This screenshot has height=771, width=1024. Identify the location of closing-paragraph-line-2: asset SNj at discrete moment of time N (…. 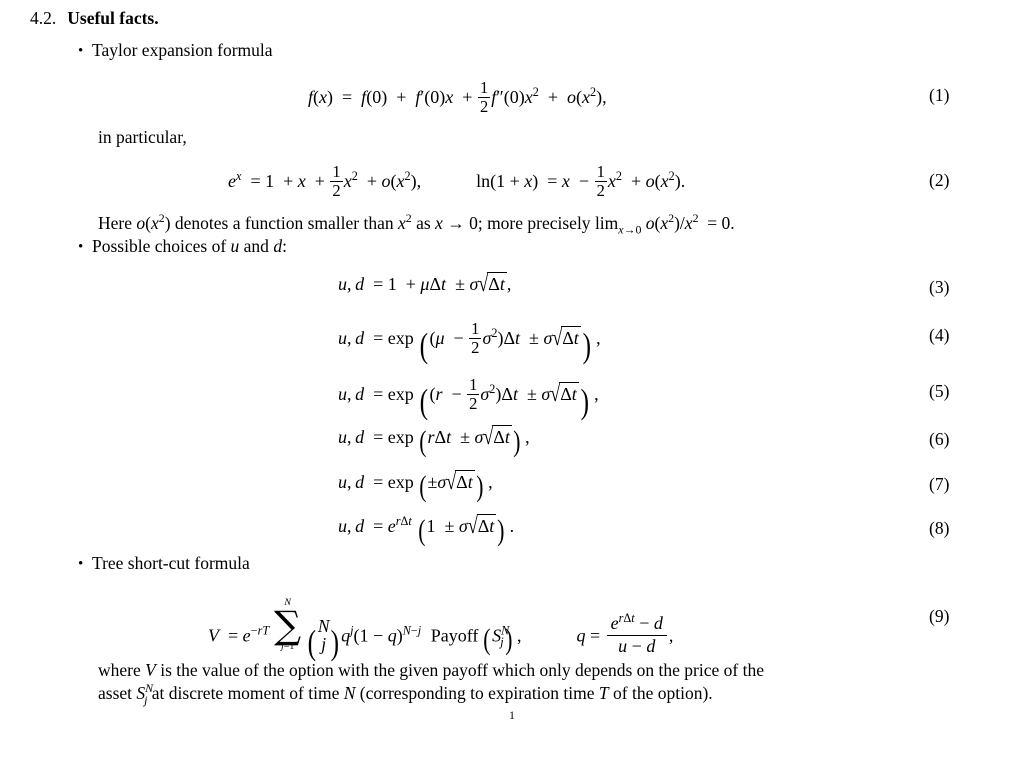
(405, 694).